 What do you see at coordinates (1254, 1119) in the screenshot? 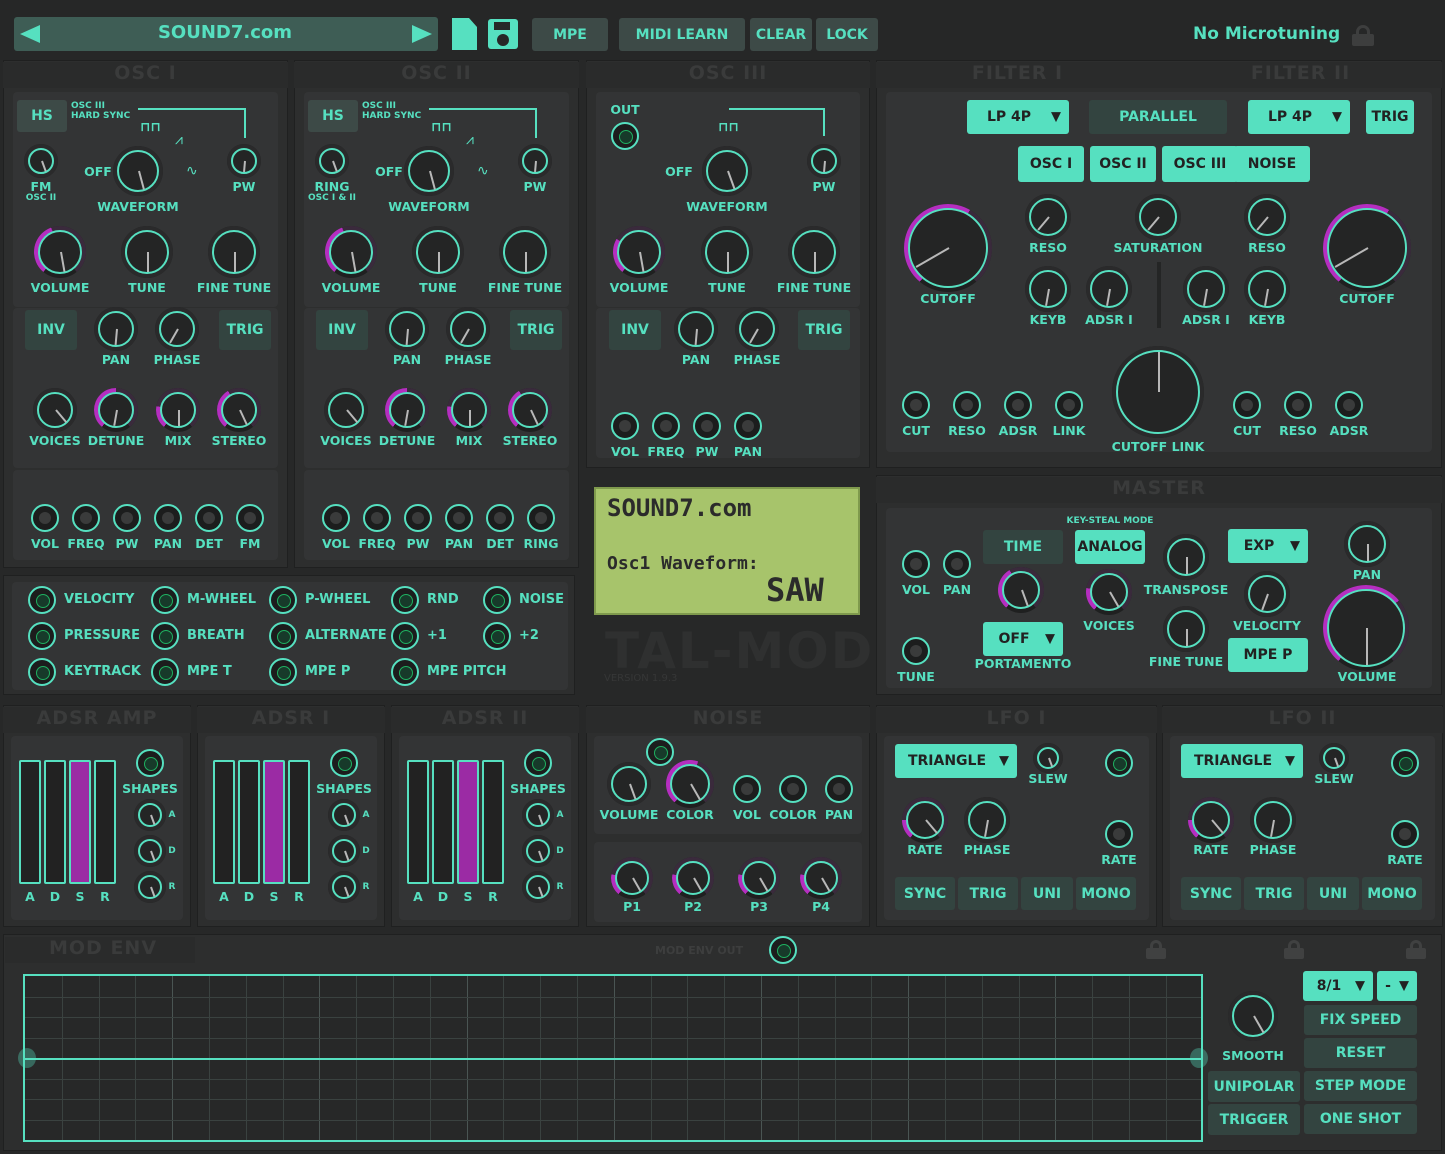
I see `trigger-button: TRIGGER` at bounding box center [1254, 1119].